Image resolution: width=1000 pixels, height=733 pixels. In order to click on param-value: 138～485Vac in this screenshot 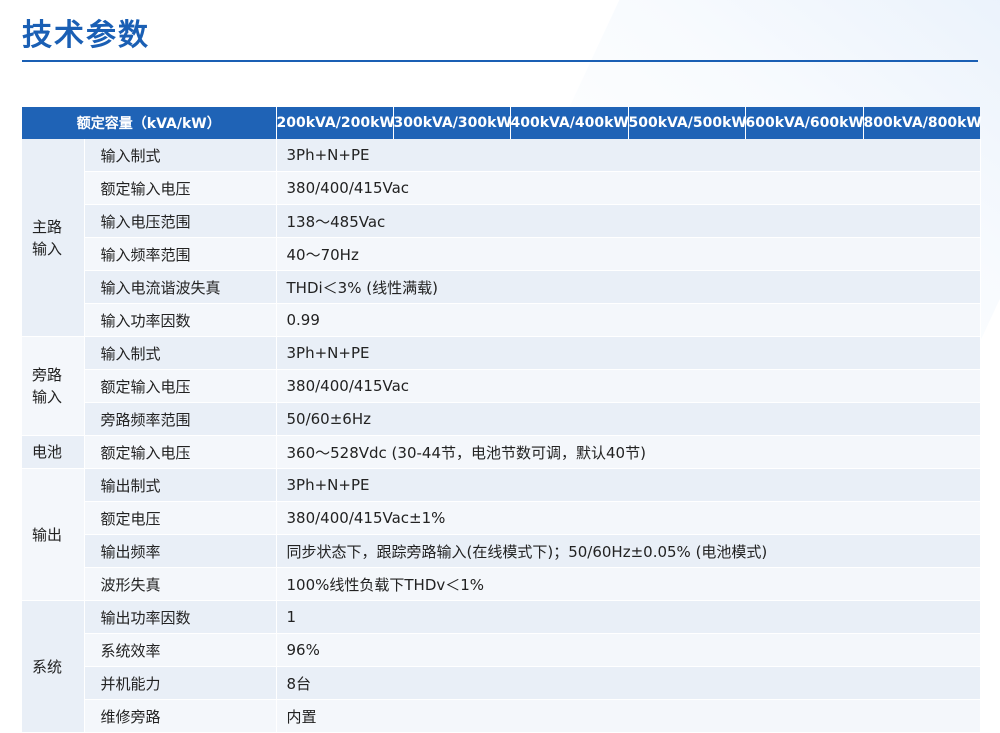, I will do `click(628, 221)`.